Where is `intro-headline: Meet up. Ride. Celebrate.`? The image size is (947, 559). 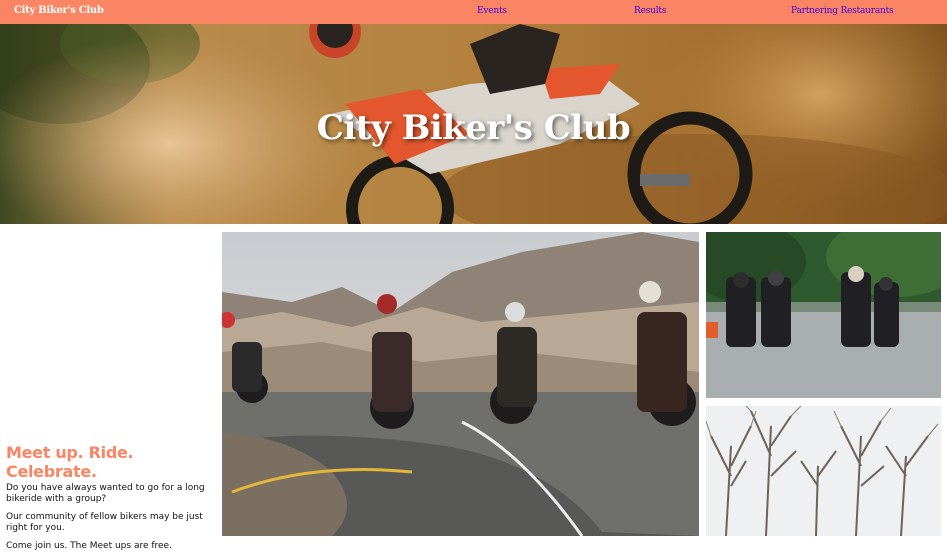
intro-headline: Meet up. Ride. Celebrate. is located at coordinates (70, 462).